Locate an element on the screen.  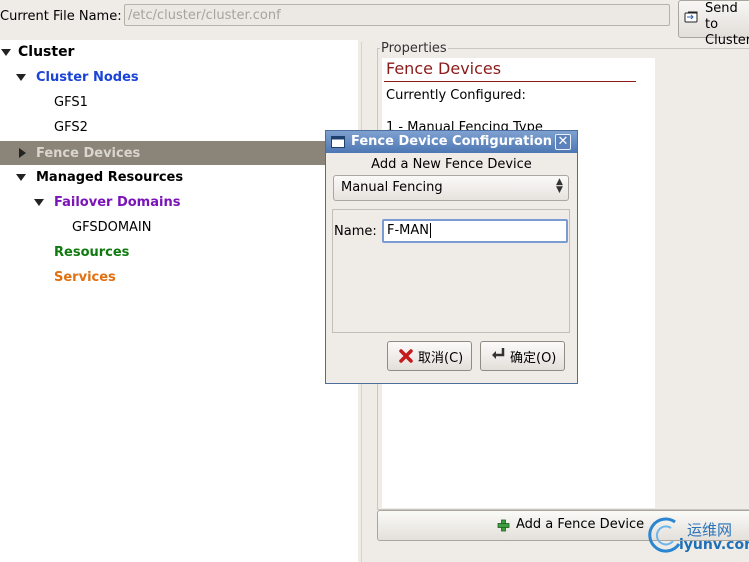
tree-item-cluster: Cluster is located at coordinates (46, 52).